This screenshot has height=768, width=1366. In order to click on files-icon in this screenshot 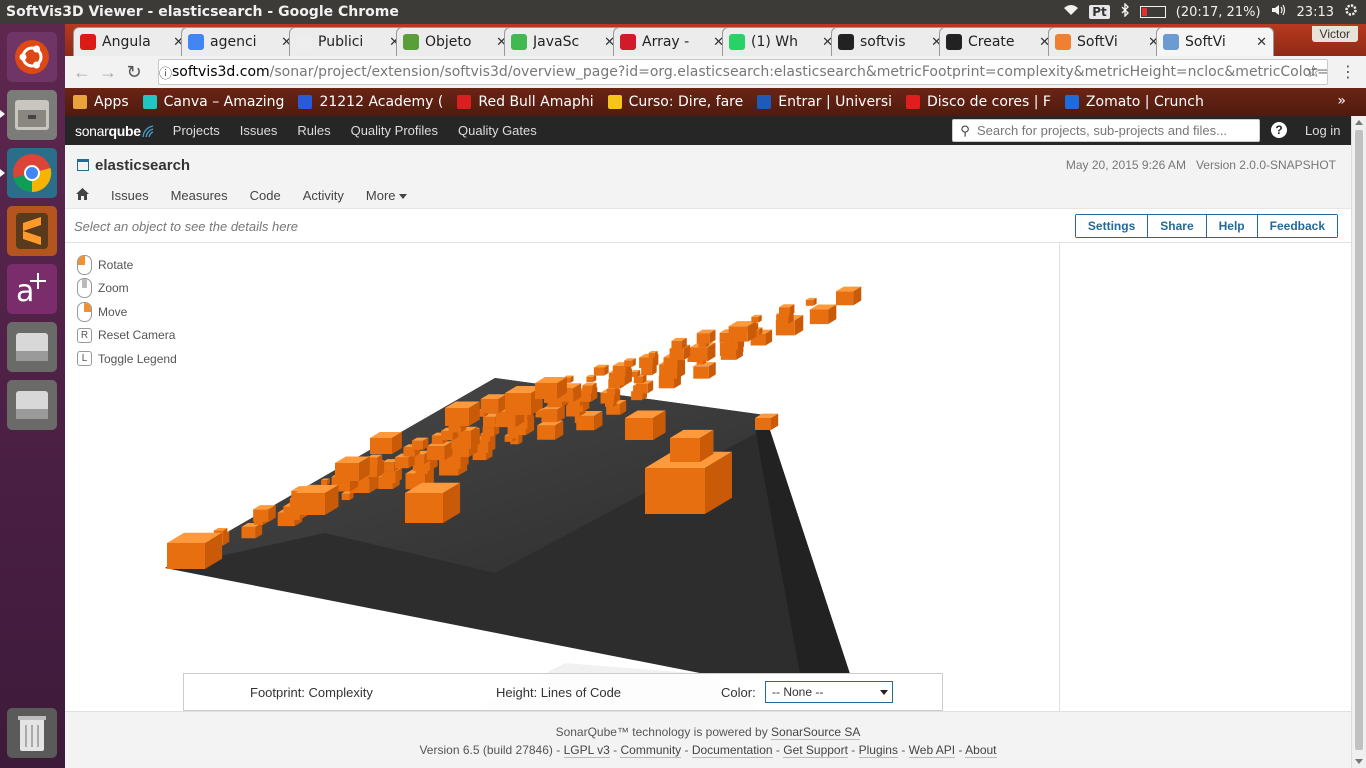, I will do `click(32, 115)`.